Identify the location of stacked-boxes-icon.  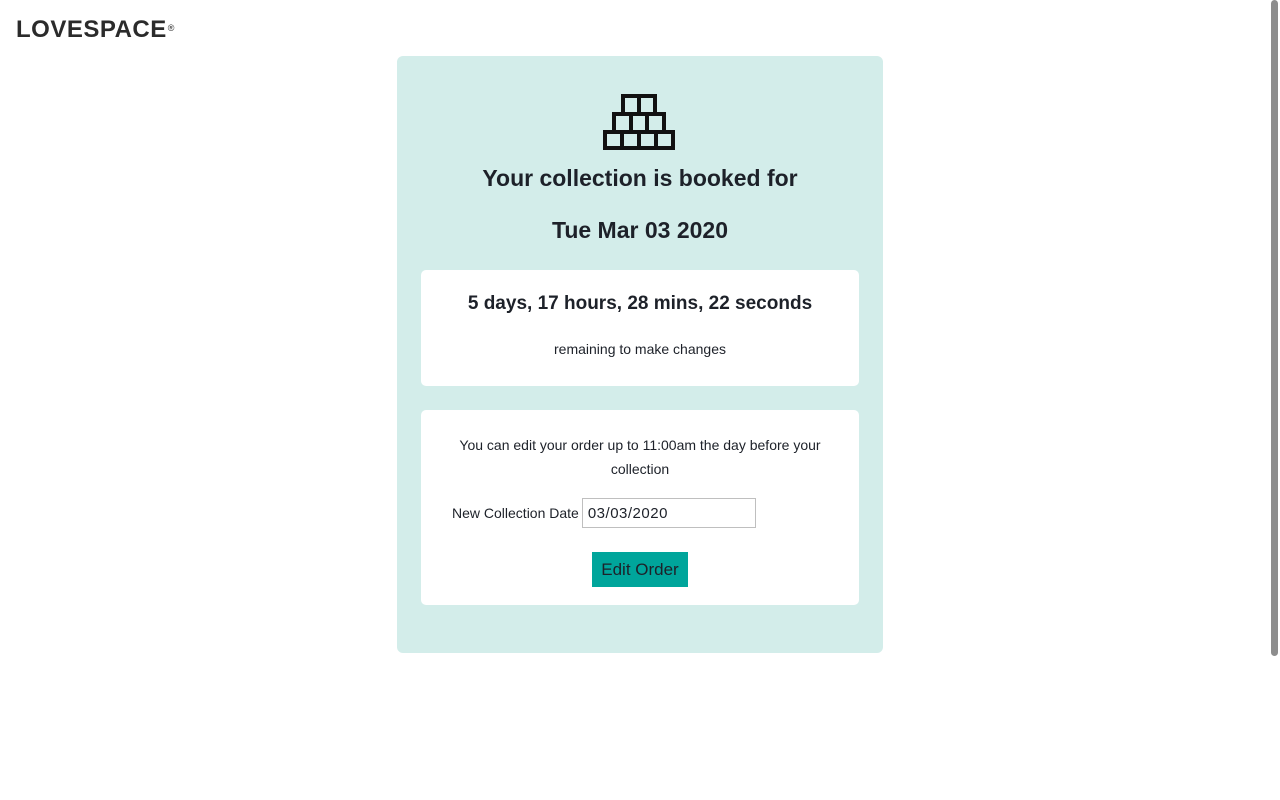
(639, 122).